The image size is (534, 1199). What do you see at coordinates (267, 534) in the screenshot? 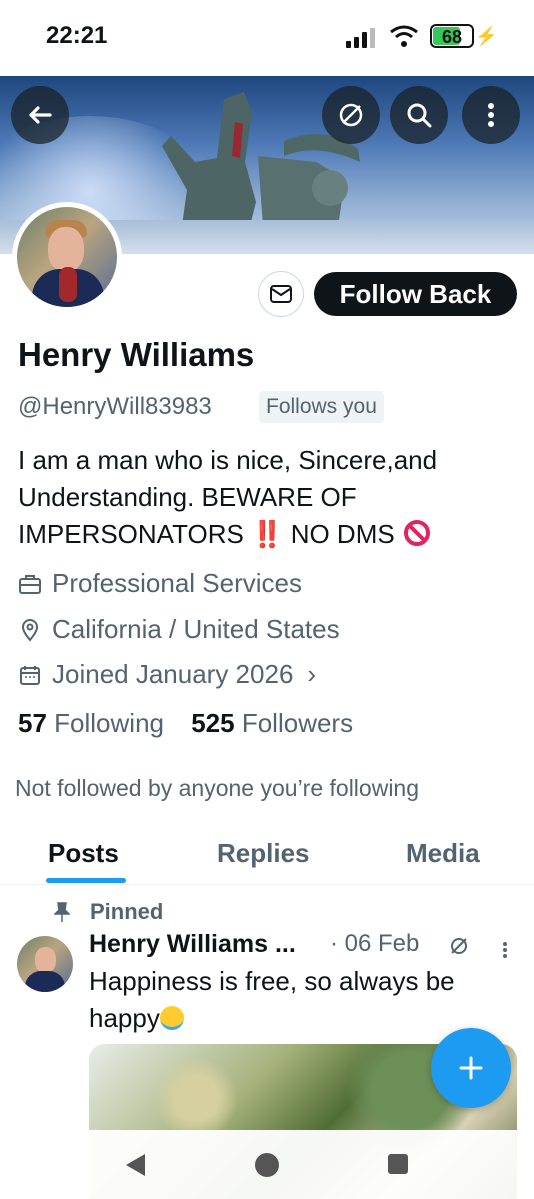
I see `double-exclamation-icon: ‼️` at bounding box center [267, 534].